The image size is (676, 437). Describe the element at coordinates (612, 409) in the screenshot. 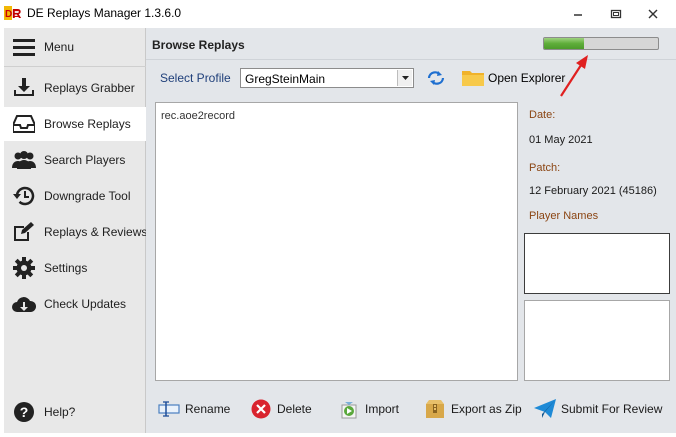

I see `submit-review-label: Submit For Review` at that location.